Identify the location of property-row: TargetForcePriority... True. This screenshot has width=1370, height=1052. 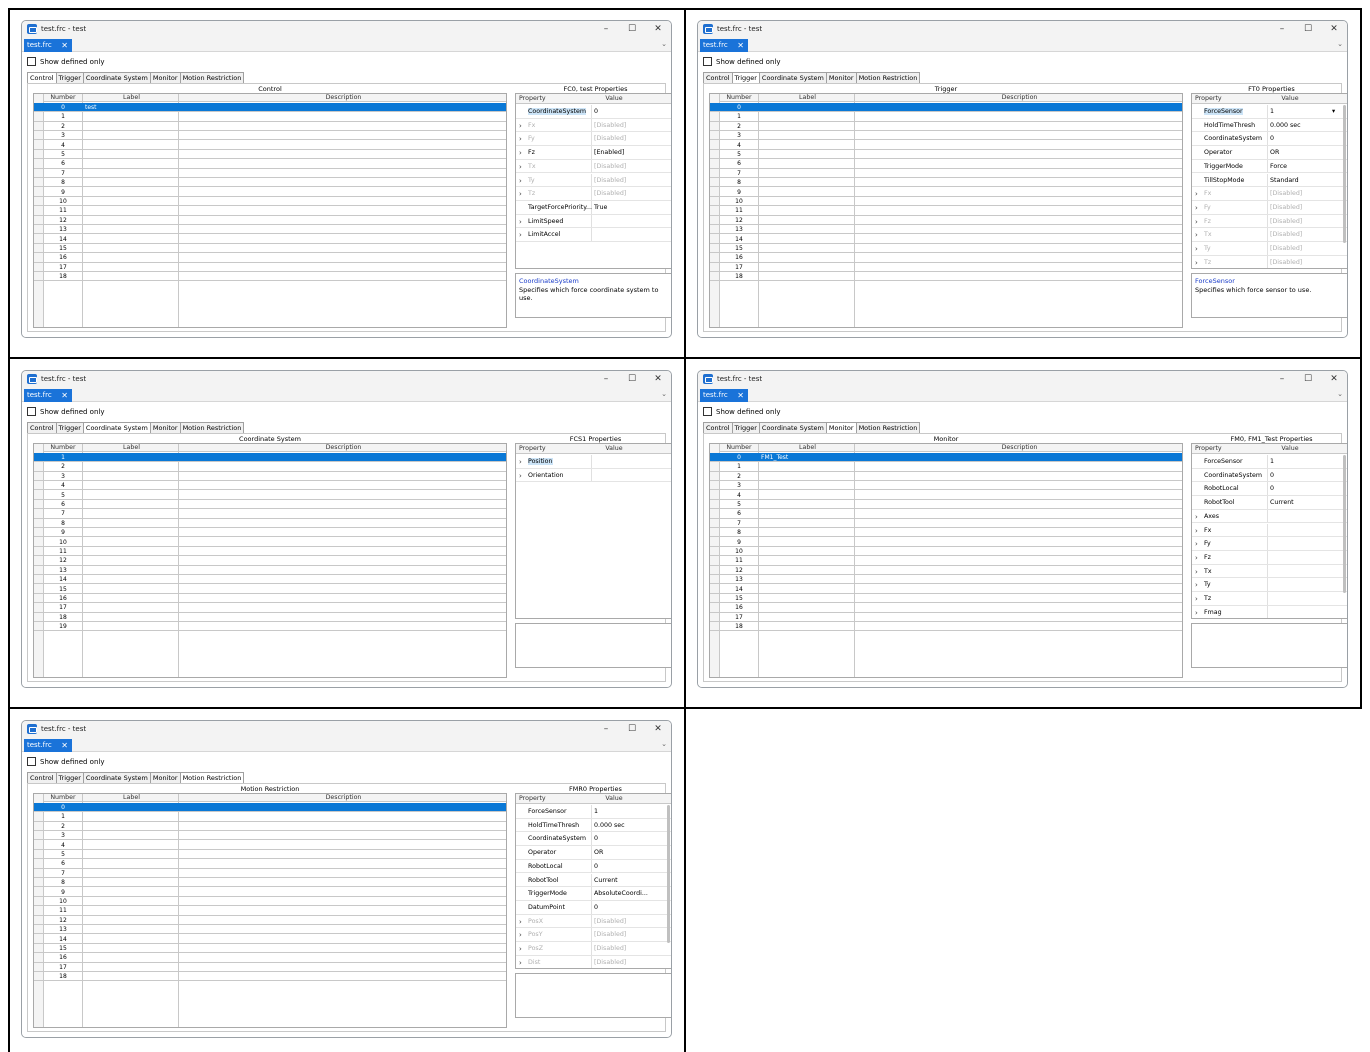
(593, 207).